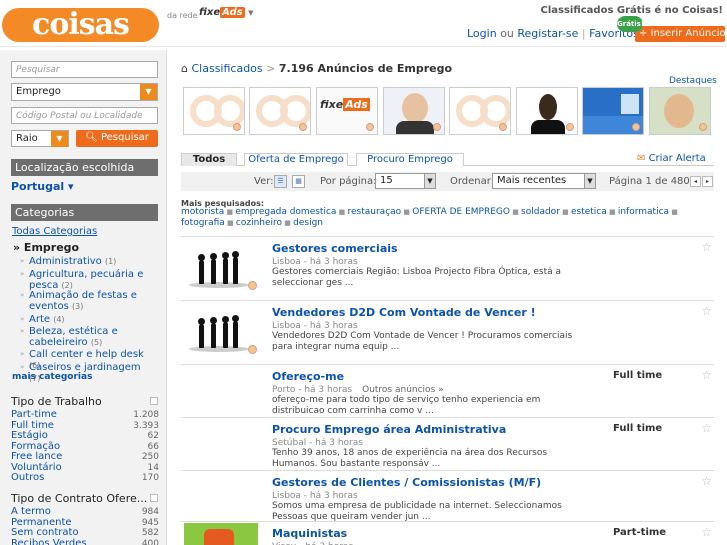 This screenshot has width=727, height=545. I want to click on filter-label: Voluntário, so click(36, 467).